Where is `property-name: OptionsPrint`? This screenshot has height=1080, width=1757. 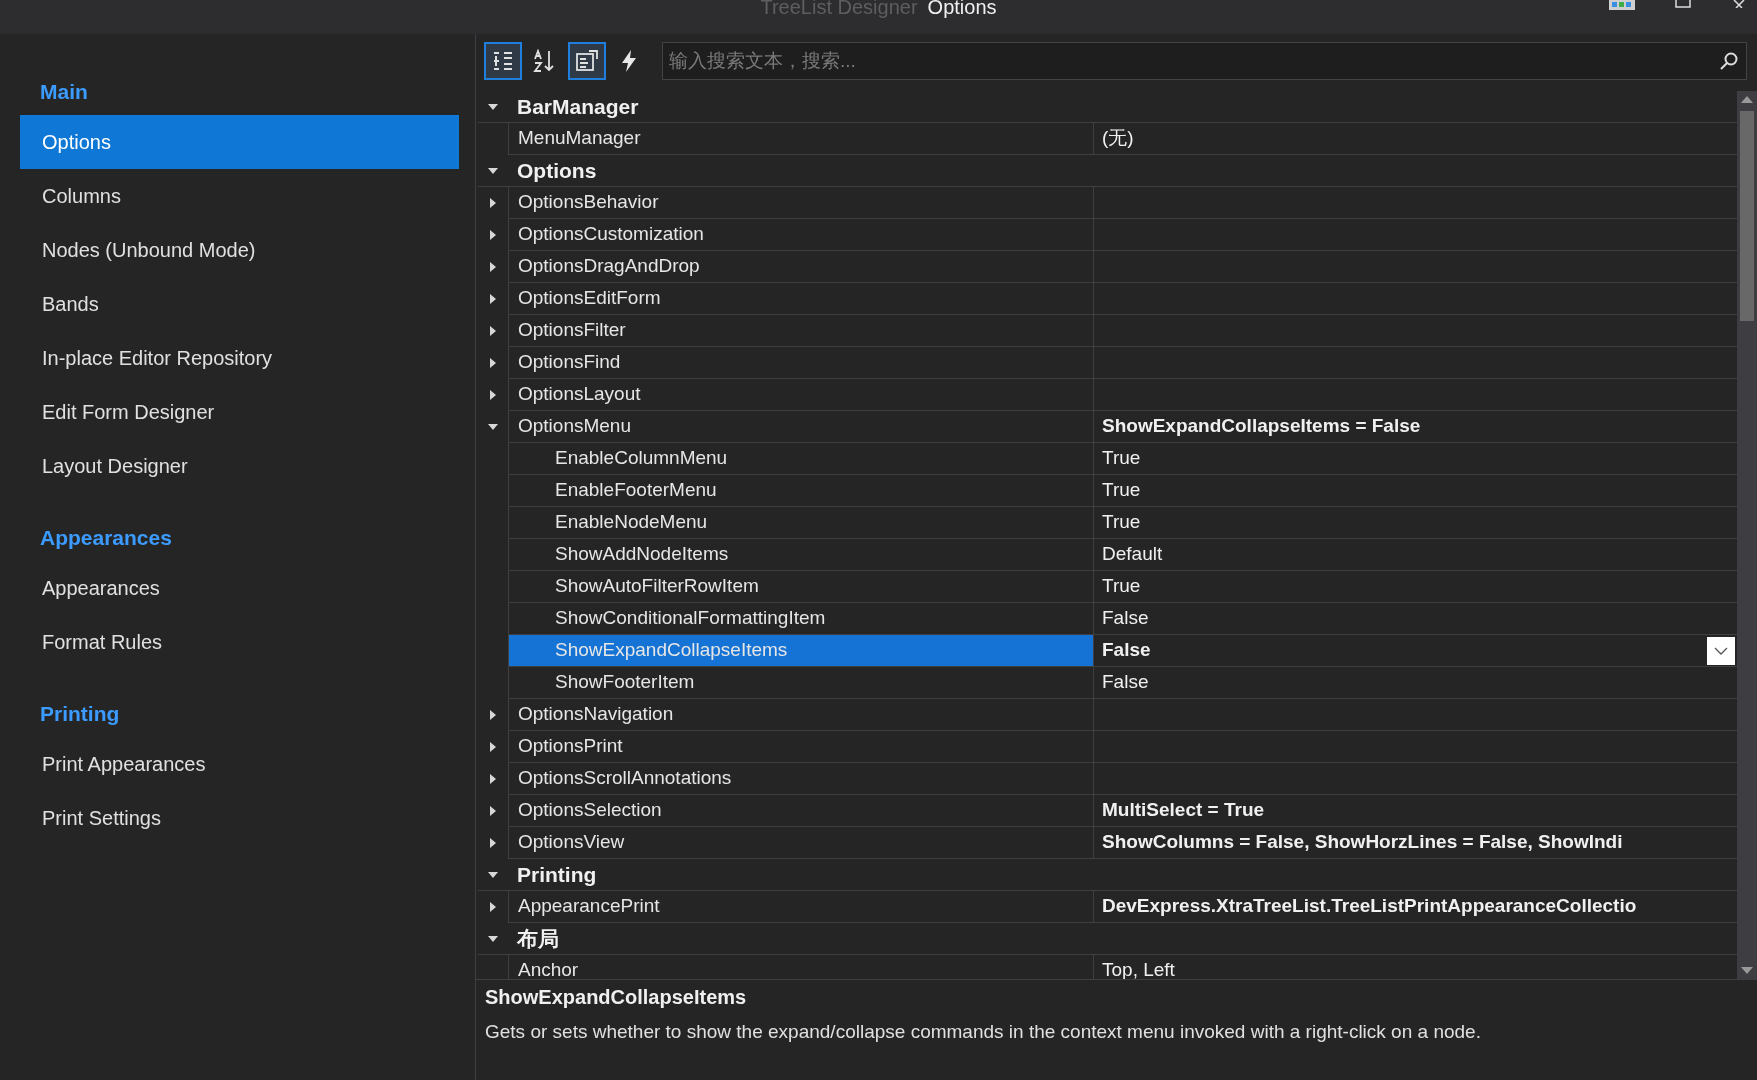 property-name: OptionsPrint is located at coordinates (570, 746).